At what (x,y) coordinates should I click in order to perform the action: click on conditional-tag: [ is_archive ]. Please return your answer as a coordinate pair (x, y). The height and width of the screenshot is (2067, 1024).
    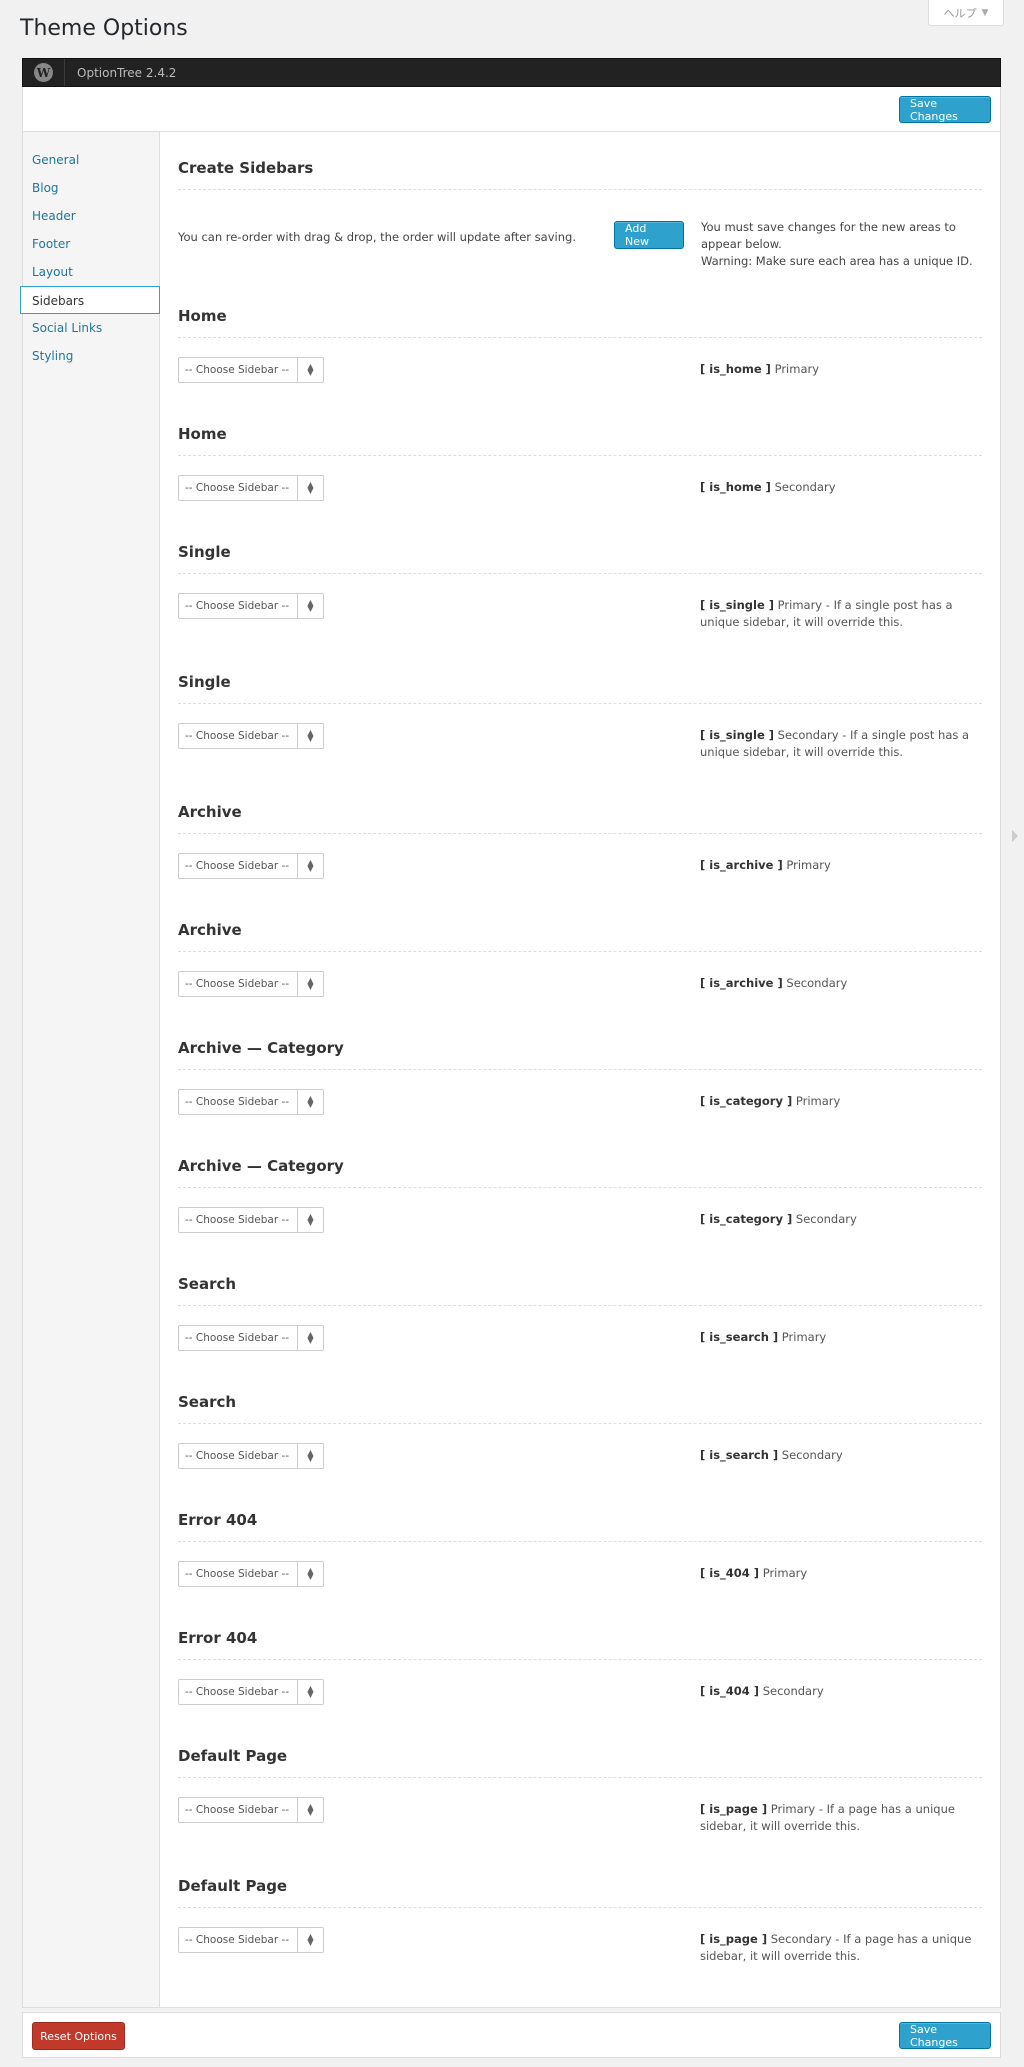
    Looking at the image, I should click on (741, 983).